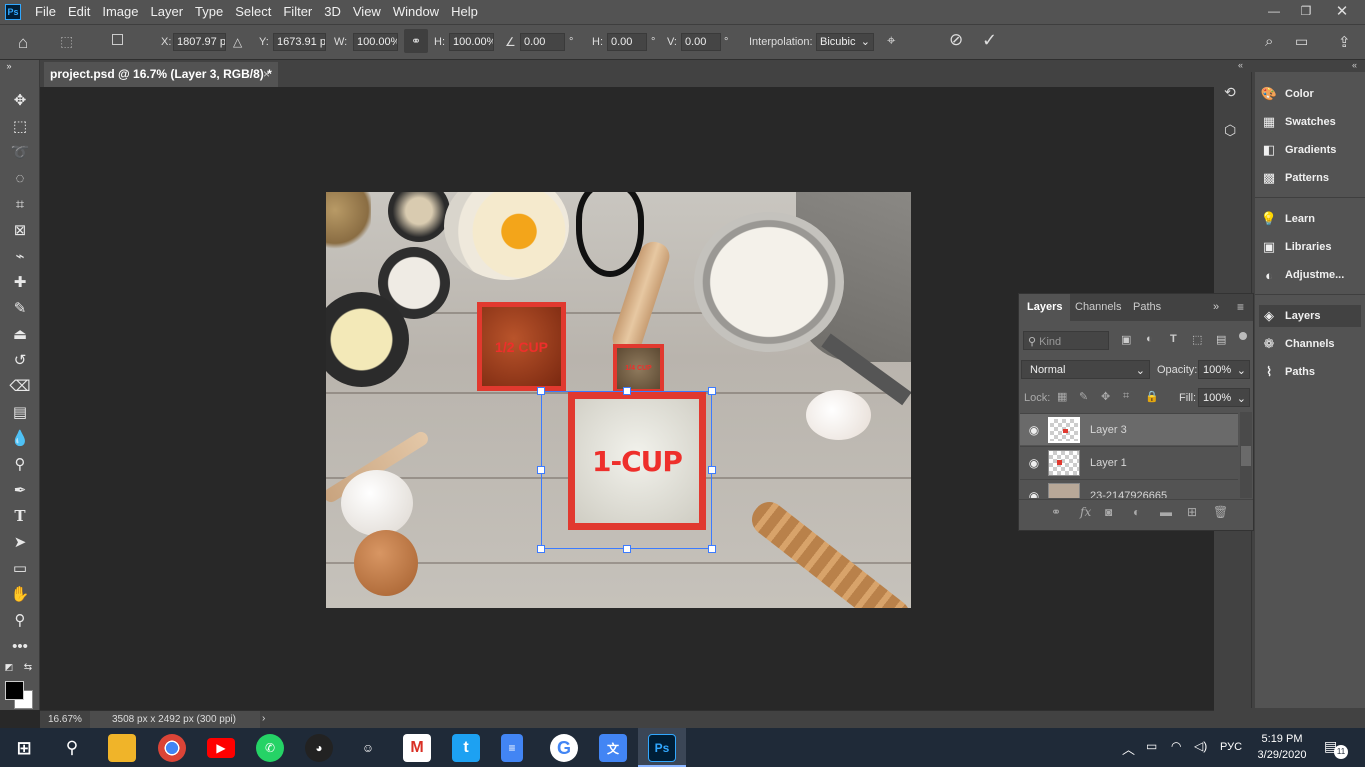  Describe the element at coordinates (20, 516) in the screenshot. I see `type-tool-icon: T` at that location.